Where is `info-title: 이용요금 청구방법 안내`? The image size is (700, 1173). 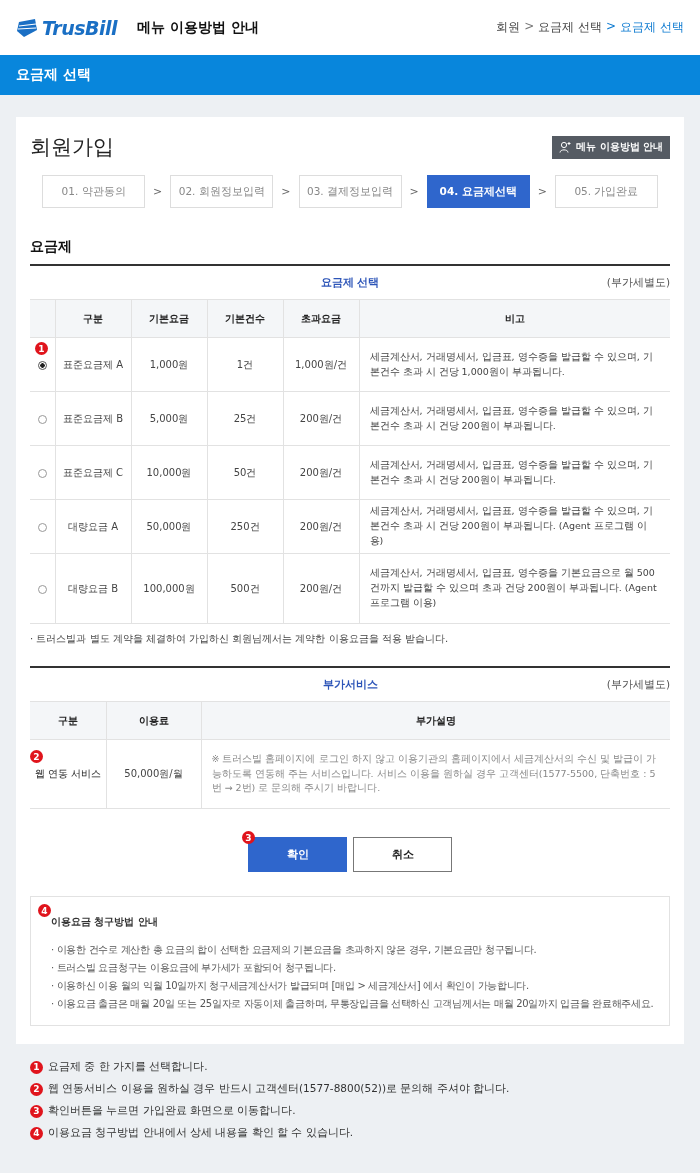
info-title: 이용요금 청구방법 안내 is located at coordinates (105, 922).